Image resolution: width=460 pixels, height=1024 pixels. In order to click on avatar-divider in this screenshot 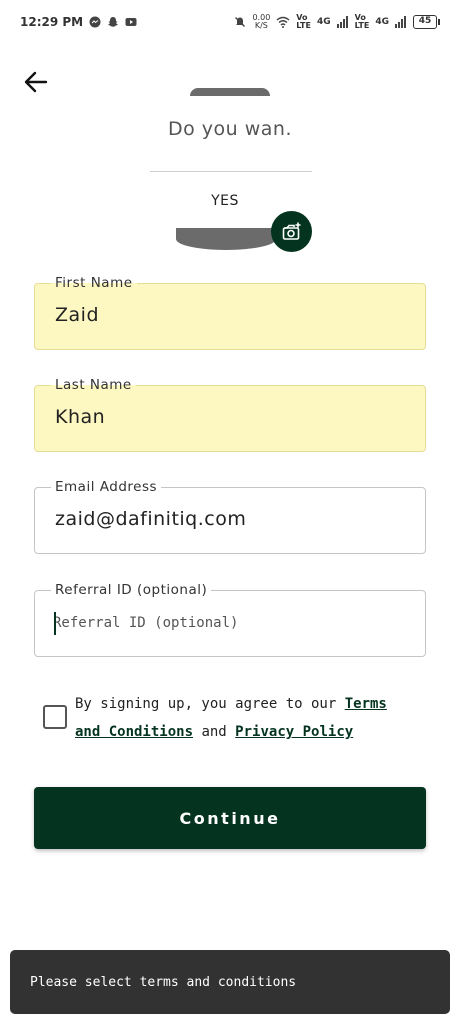, I will do `click(231, 171)`.